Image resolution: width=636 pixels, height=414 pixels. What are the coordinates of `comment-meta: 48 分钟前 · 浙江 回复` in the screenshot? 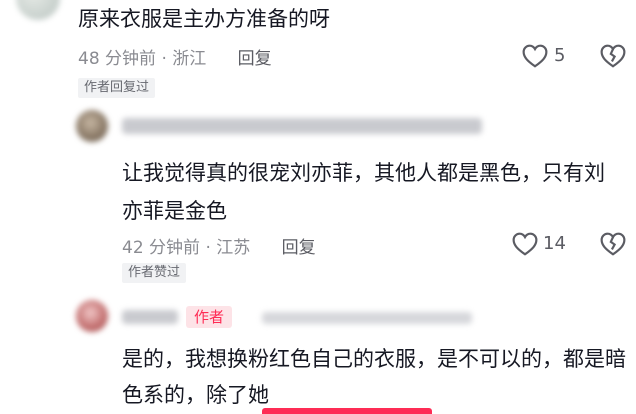 It's located at (175, 56).